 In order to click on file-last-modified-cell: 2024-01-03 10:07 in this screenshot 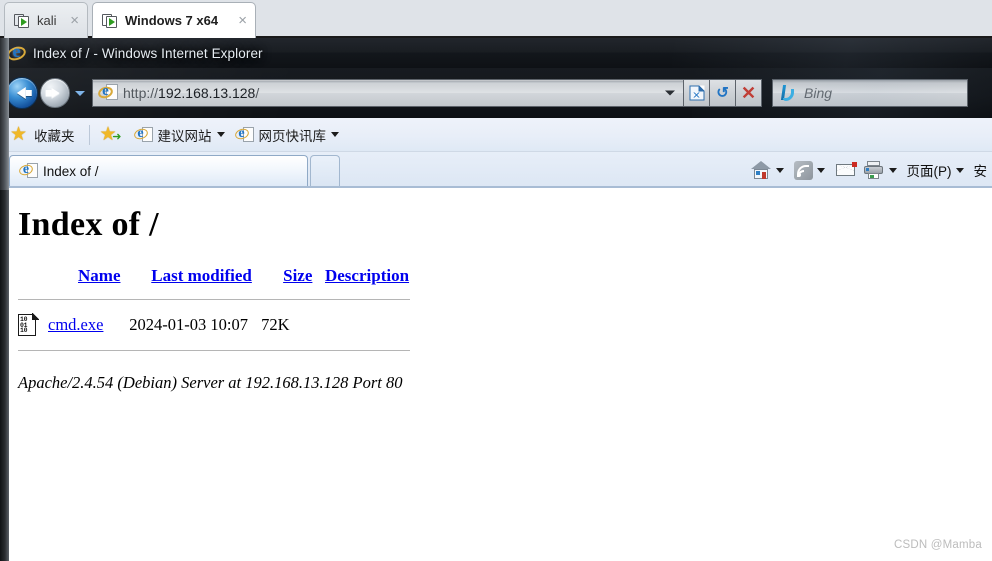, I will do `click(188, 325)`.